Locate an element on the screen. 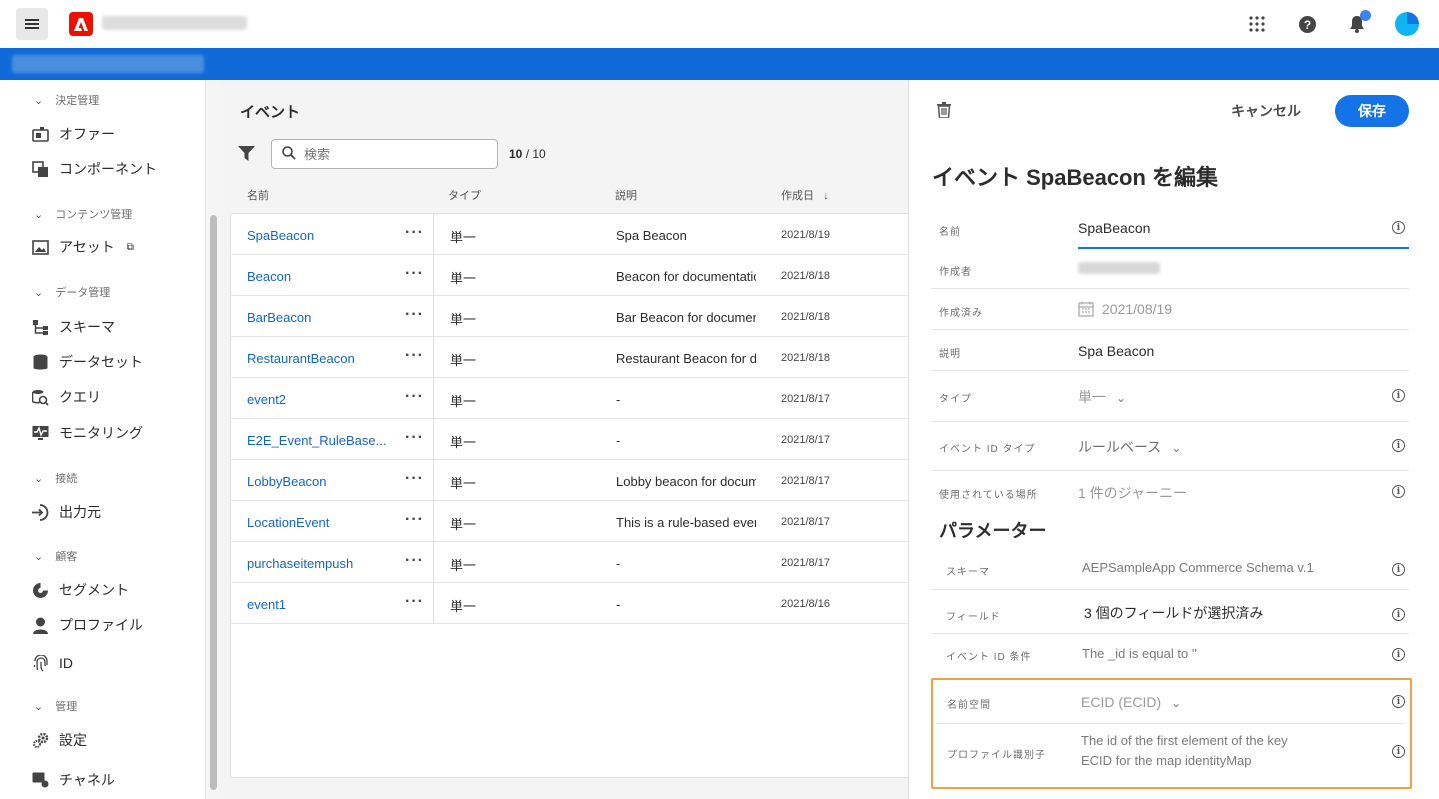 The width and height of the screenshot is (1439, 799). created-value: 2021/08/19 is located at coordinates (1125, 310).